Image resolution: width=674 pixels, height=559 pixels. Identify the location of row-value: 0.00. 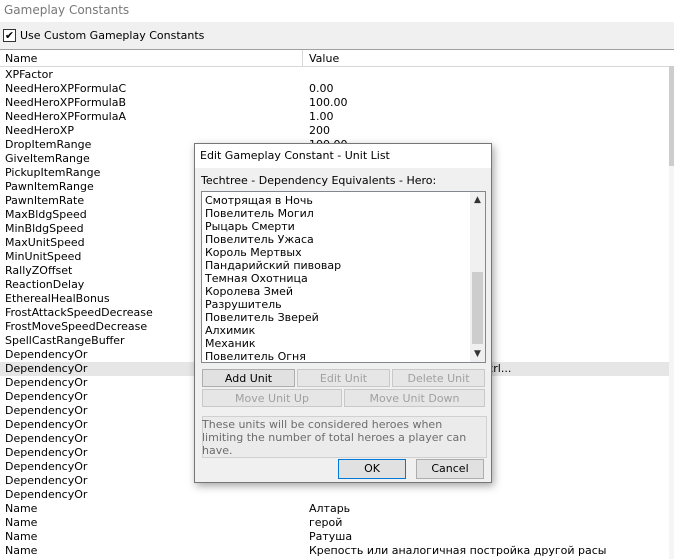
(321, 88).